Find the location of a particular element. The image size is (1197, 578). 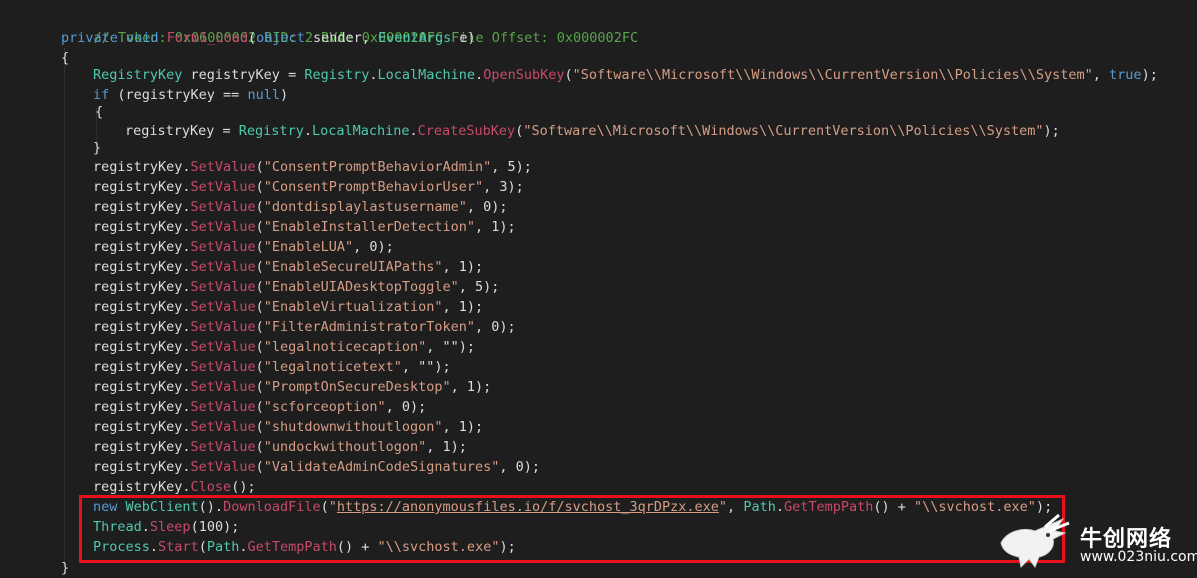

close-brace: } is located at coordinates (97, 148).